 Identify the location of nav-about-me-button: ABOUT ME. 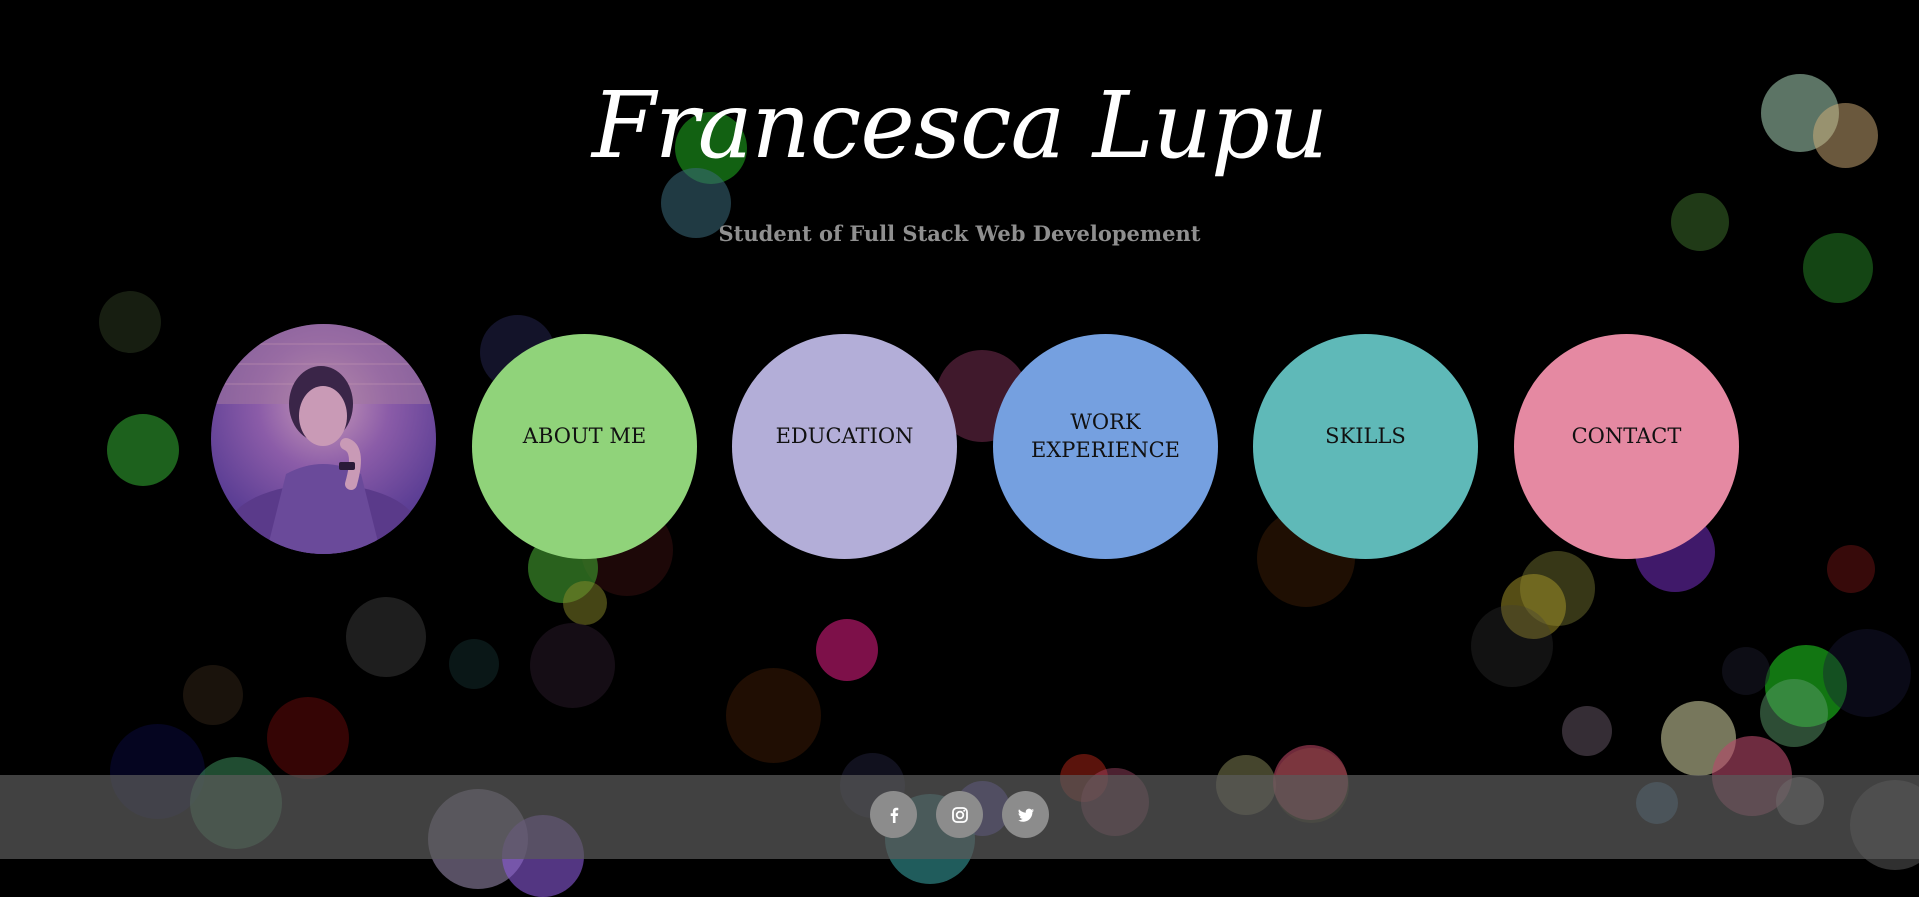
(584, 446).